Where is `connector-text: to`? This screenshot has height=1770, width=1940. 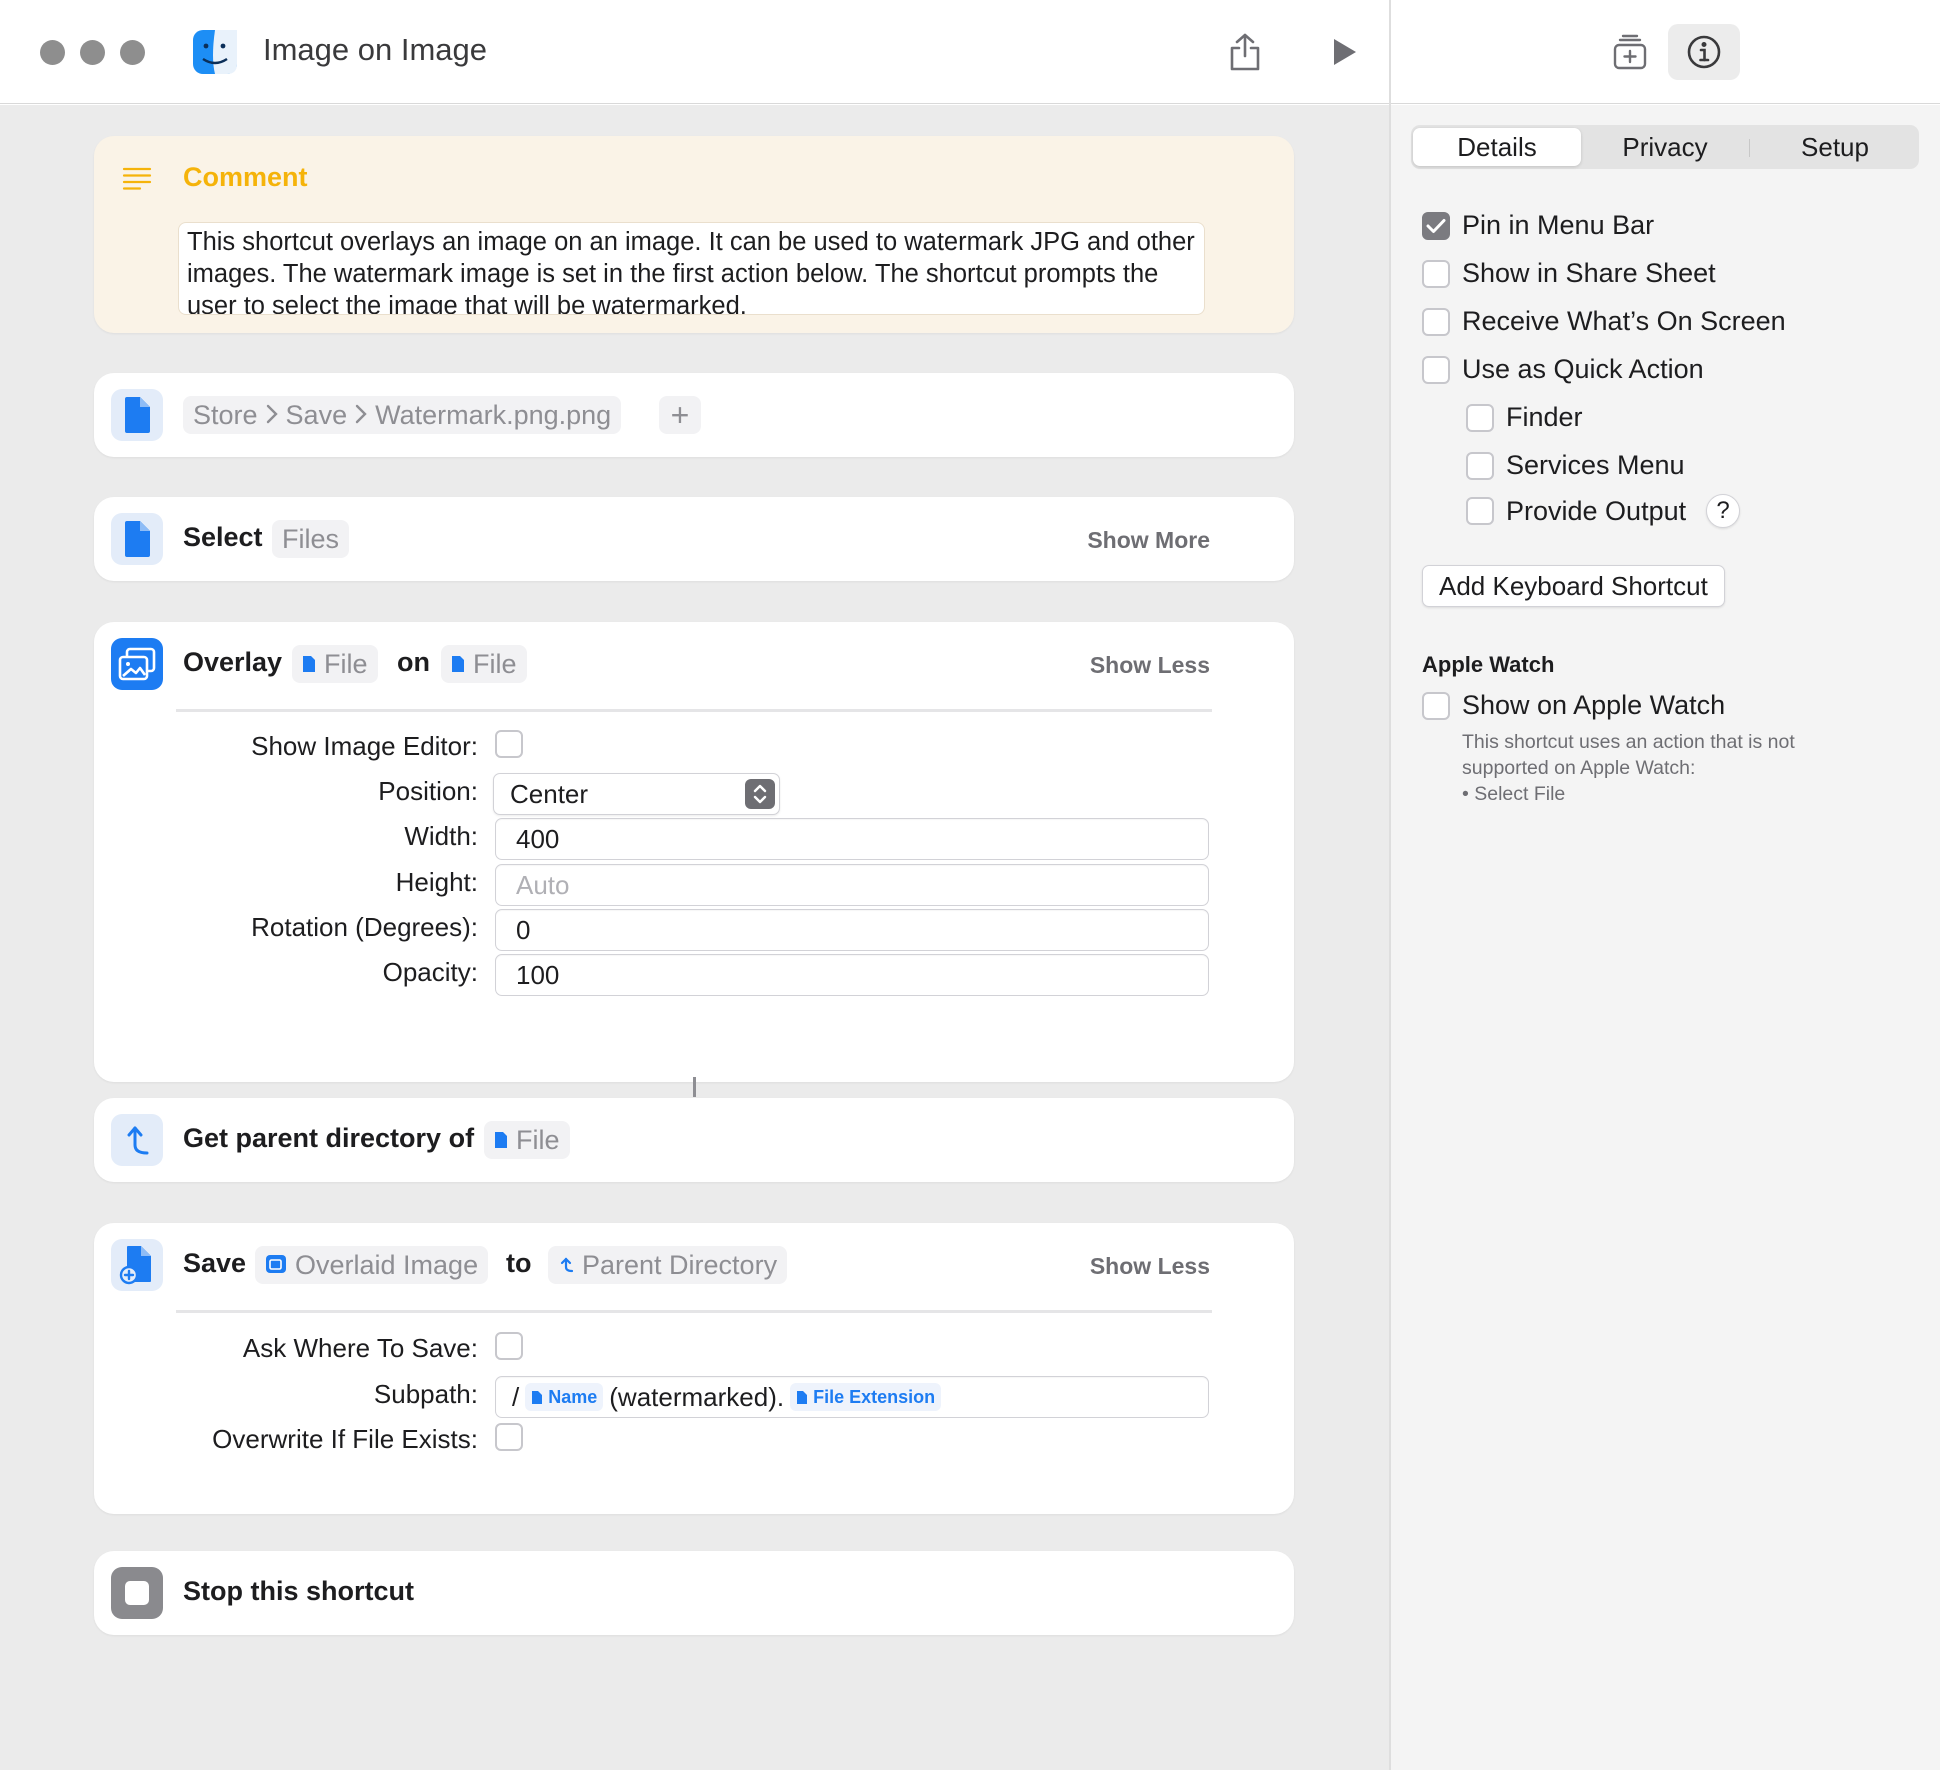
connector-text: to is located at coordinates (519, 1263).